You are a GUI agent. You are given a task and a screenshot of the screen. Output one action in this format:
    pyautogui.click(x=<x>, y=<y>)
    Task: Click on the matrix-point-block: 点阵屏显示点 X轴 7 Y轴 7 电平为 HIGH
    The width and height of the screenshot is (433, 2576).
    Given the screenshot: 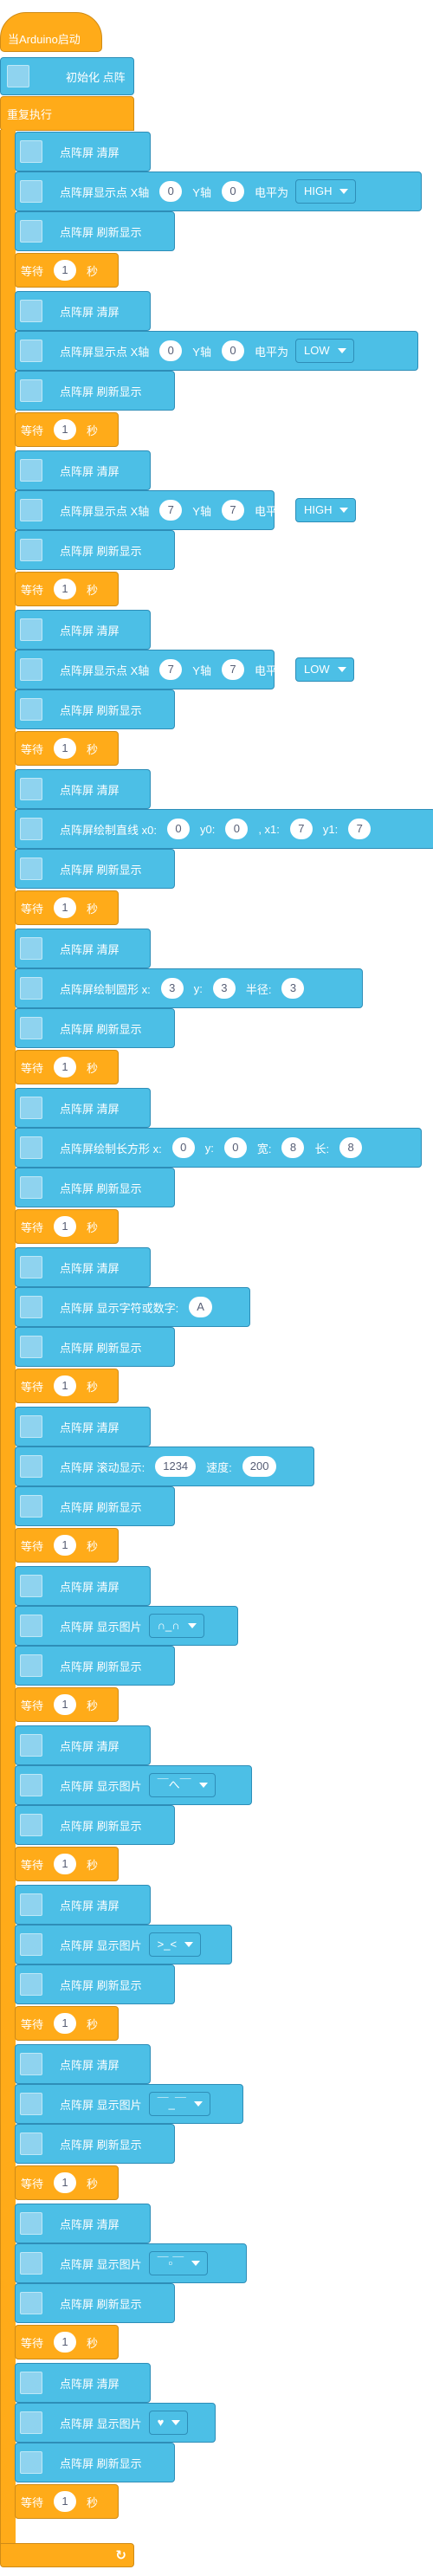 What is the action you would take?
    pyautogui.click(x=186, y=510)
    